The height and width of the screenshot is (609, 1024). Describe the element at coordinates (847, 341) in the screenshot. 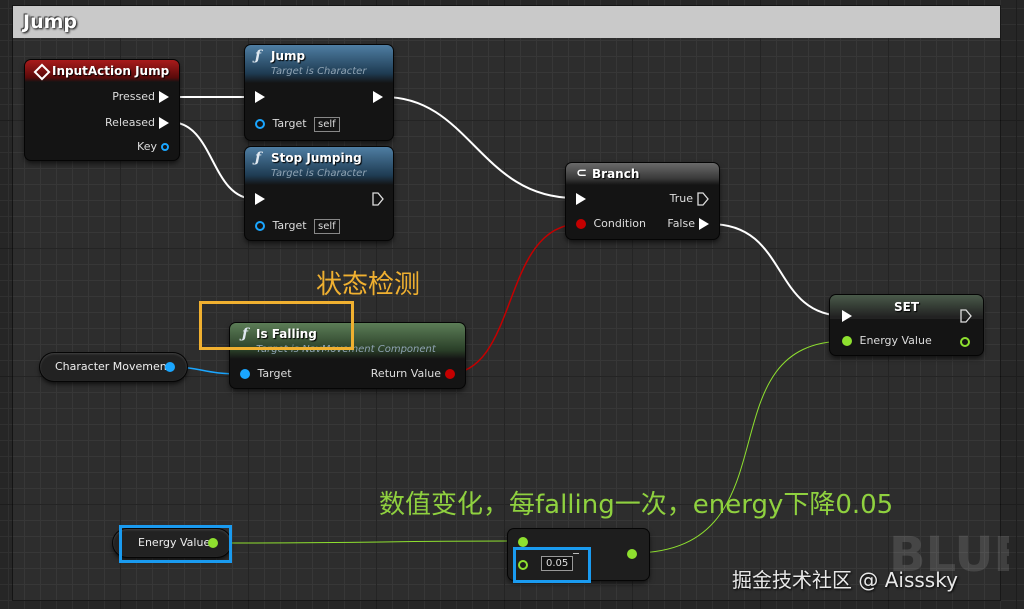

I see `float-pin-icon` at that location.